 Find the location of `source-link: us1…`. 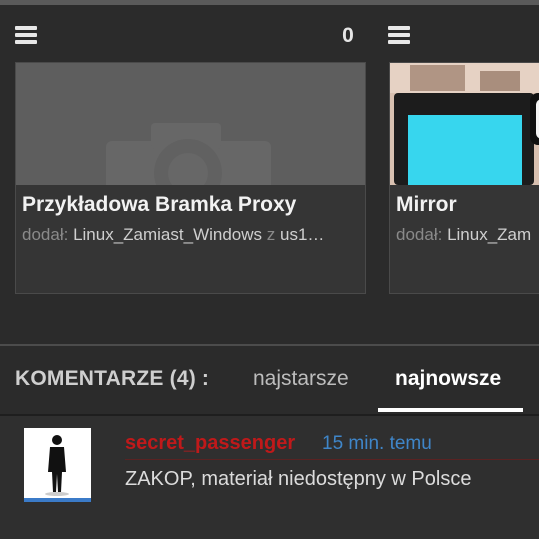

source-link: us1… is located at coordinates (302, 234).